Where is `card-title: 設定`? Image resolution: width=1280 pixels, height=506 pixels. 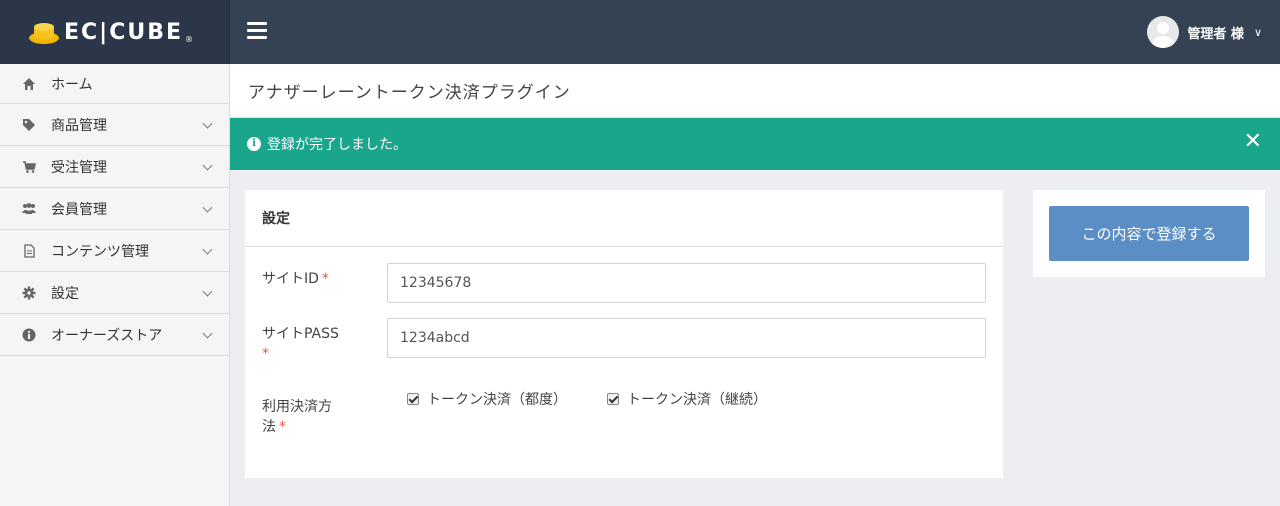 card-title: 設定 is located at coordinates (624, 218).